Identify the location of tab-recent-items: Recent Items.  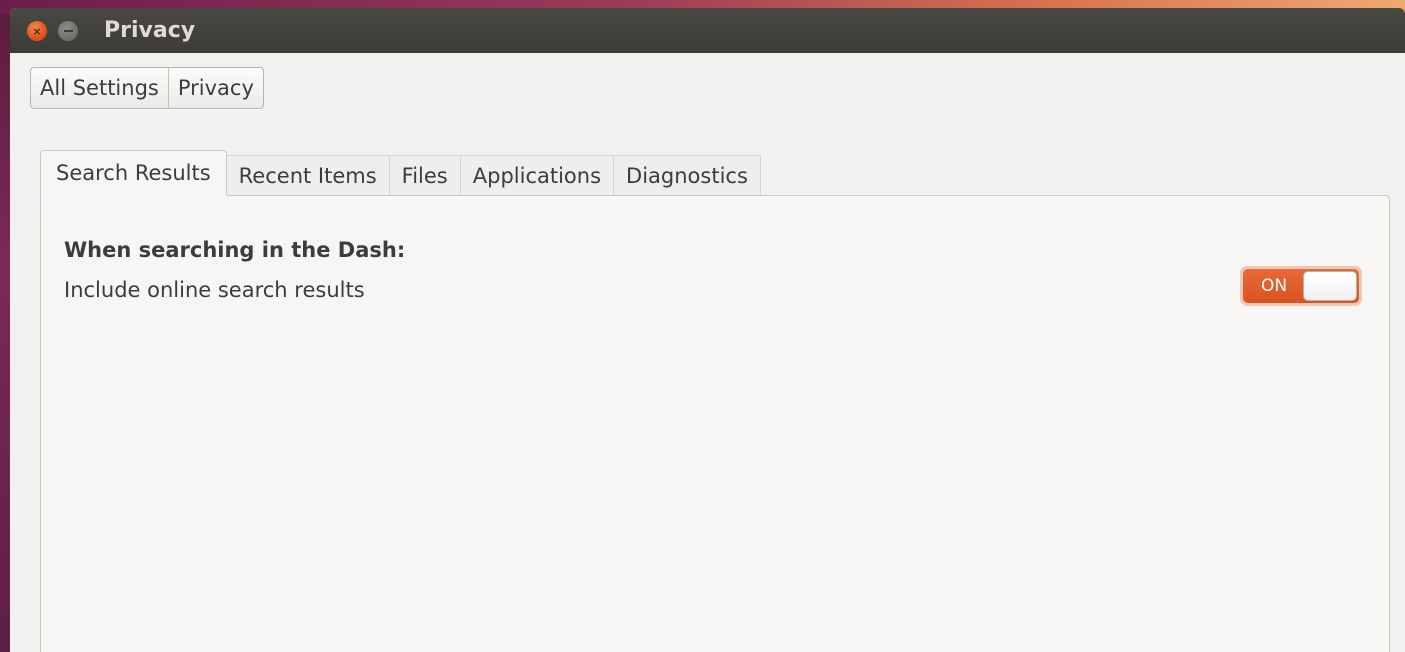
(308, 175).